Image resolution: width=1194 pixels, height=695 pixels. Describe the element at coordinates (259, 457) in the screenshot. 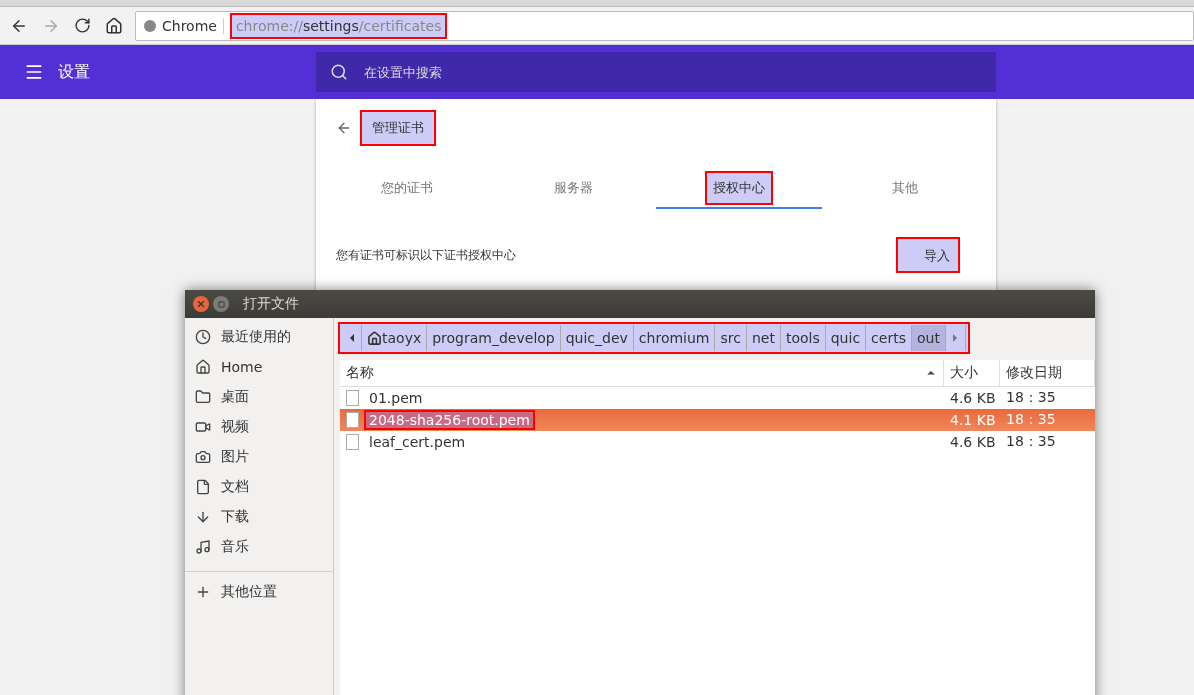

I see `place-item: 图片` at that location.